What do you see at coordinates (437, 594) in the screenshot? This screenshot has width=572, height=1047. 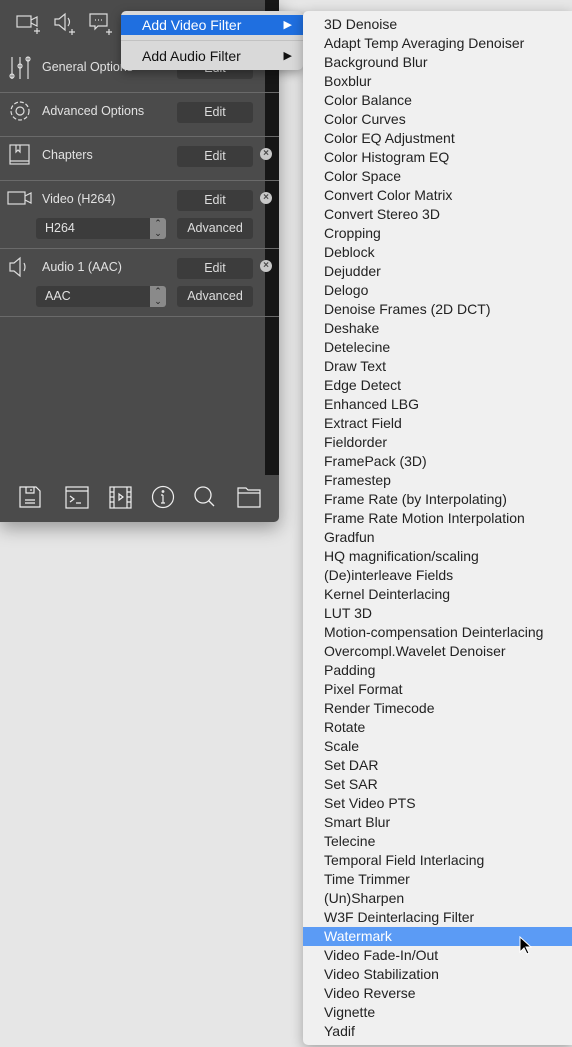 I see `submenu-item: Kernel Deinterlacing` at bounding box center [437, 594].